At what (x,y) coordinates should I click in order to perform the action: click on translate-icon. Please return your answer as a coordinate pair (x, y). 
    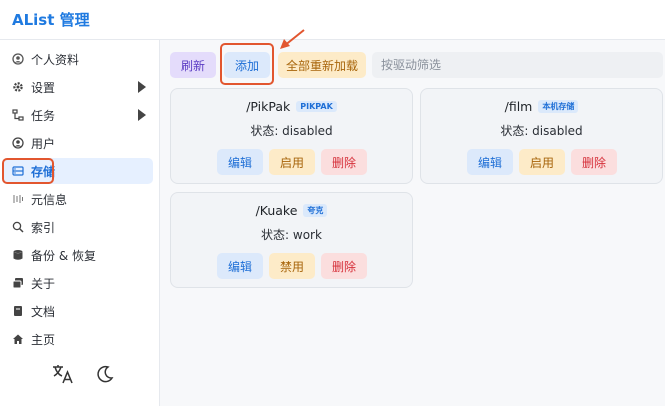
    Looking at the image, I should click on (63, 374).